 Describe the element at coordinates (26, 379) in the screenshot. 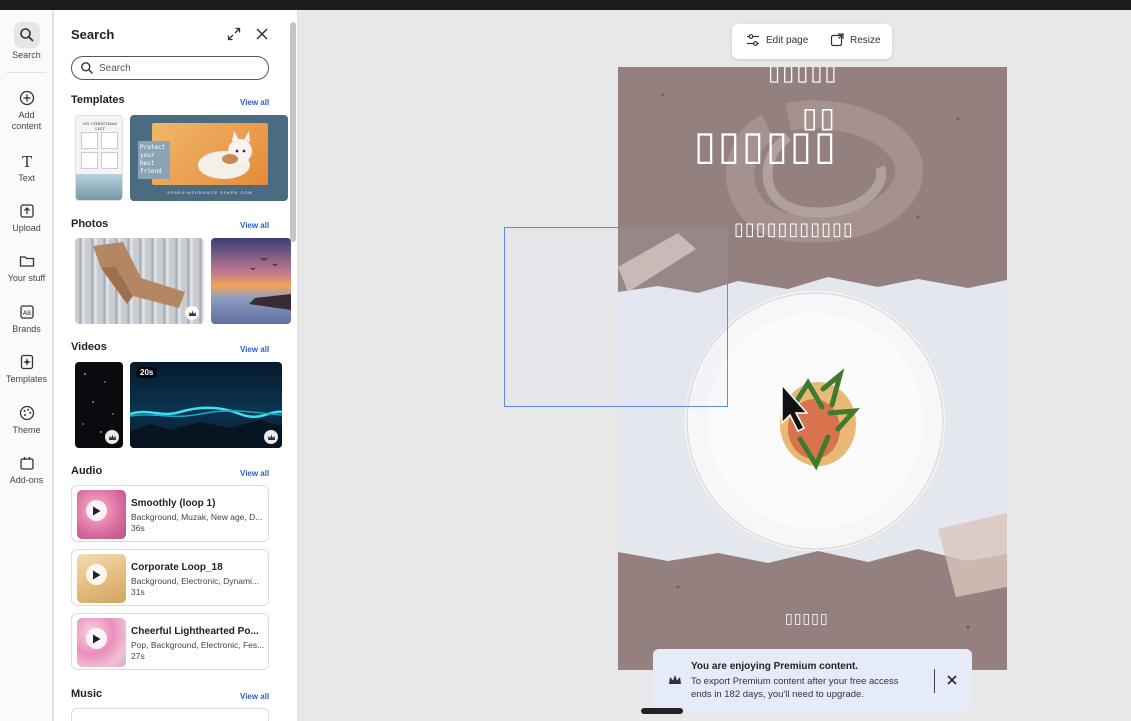

I see `rail-label: Templates` at that location.